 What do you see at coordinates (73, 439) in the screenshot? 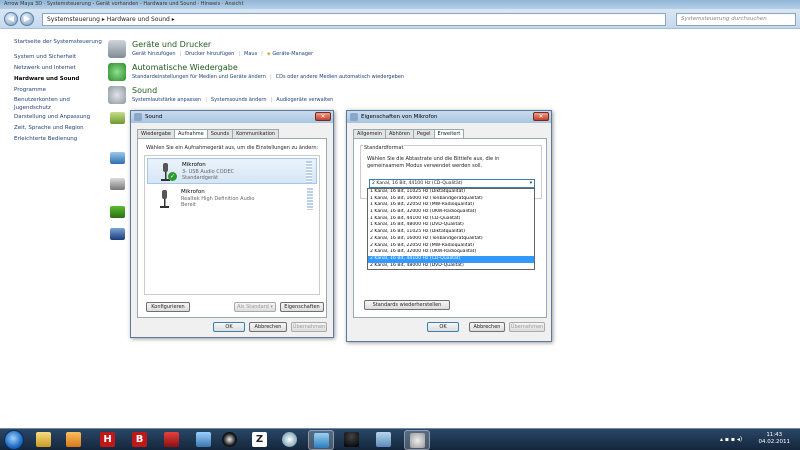
I see `media-player-icon` at bounding box center [73, 439].